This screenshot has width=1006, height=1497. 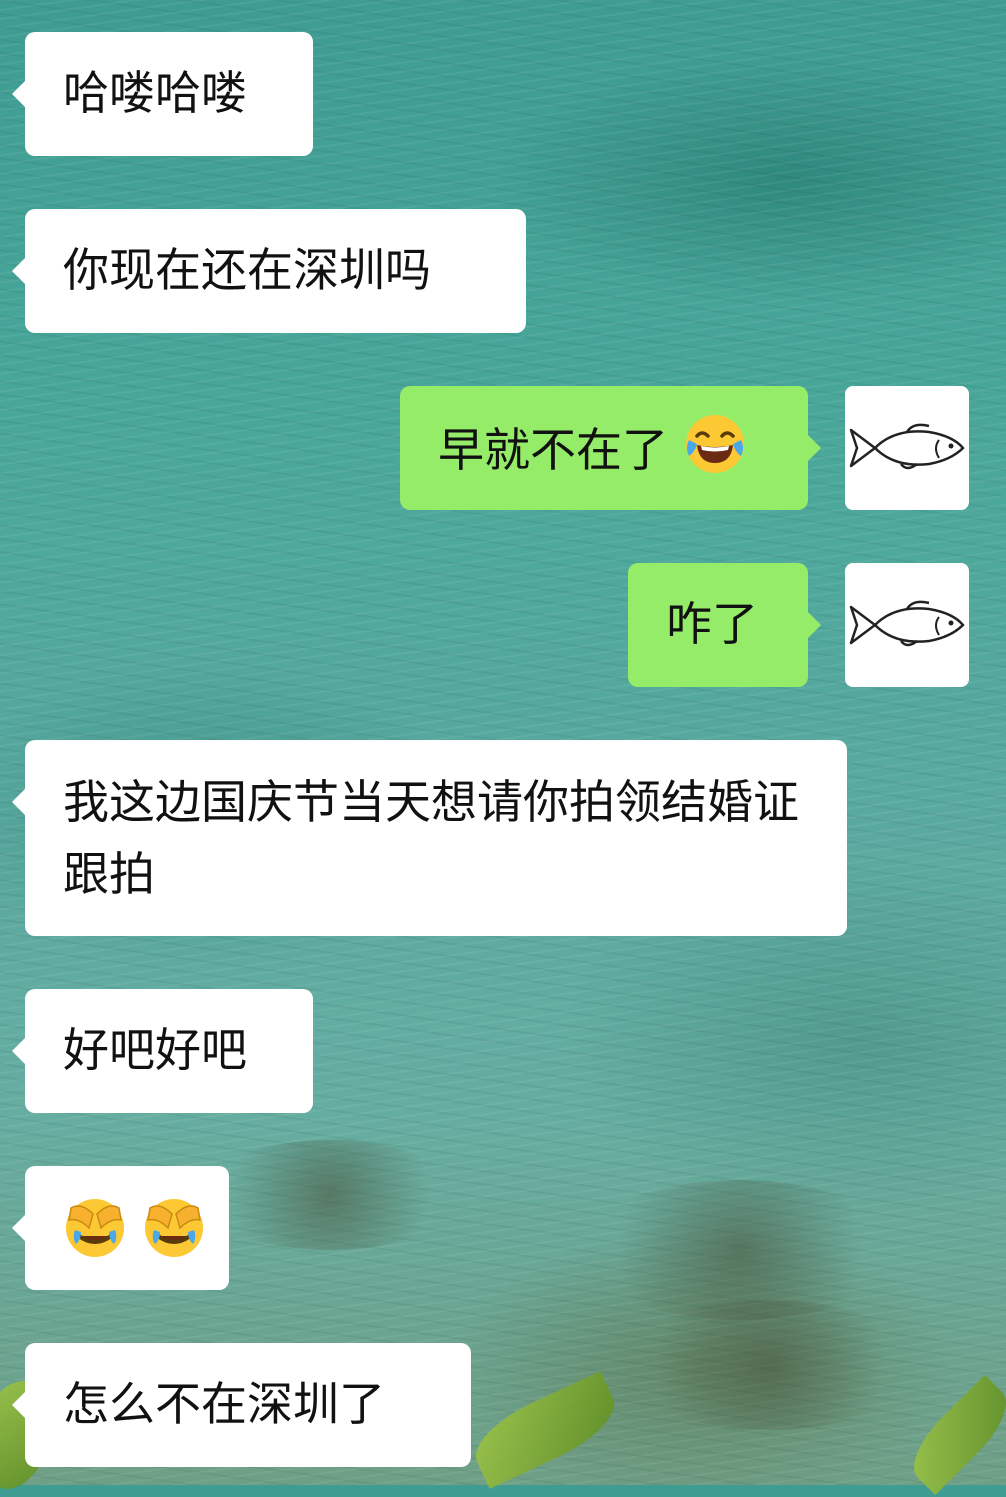 I want to click on message-bubble-incoming: 你现在还在深圳吗, so click(x=269, y=271).